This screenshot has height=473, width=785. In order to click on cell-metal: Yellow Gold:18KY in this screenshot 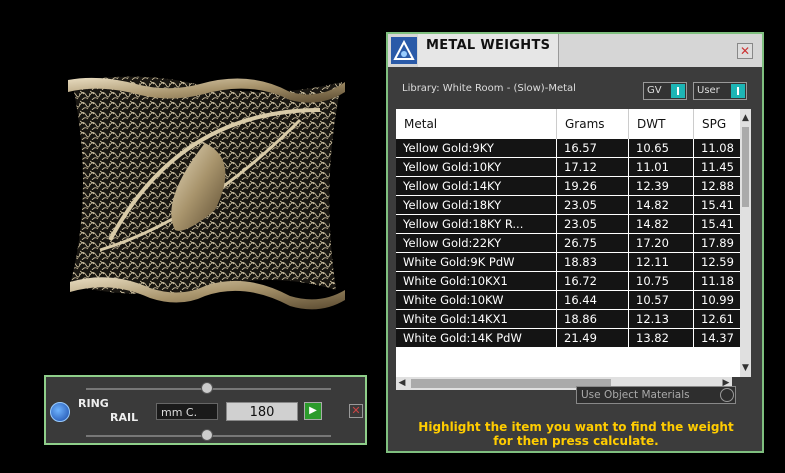, I will do `click(476, 205)`.